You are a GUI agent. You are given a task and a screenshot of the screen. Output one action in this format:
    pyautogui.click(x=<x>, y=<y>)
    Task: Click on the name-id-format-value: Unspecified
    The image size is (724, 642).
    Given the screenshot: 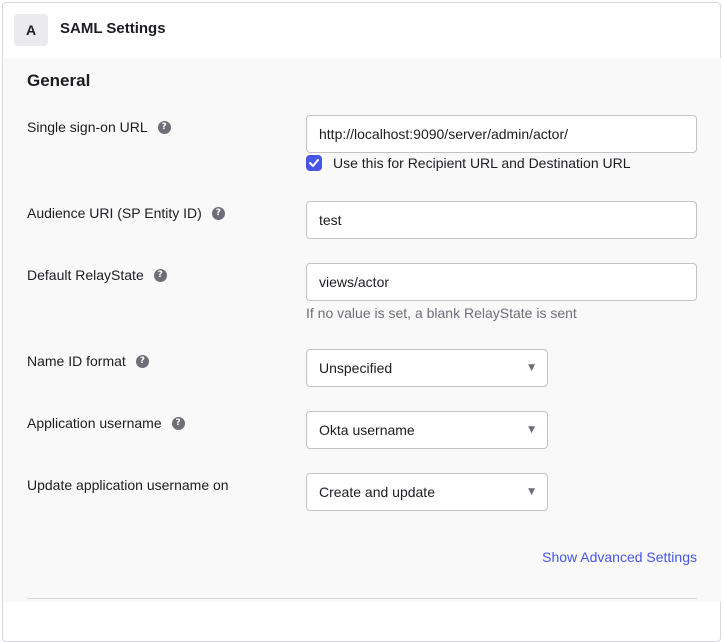 What is the action you would take?
    pyautogui.click(x=356, y=368)
    